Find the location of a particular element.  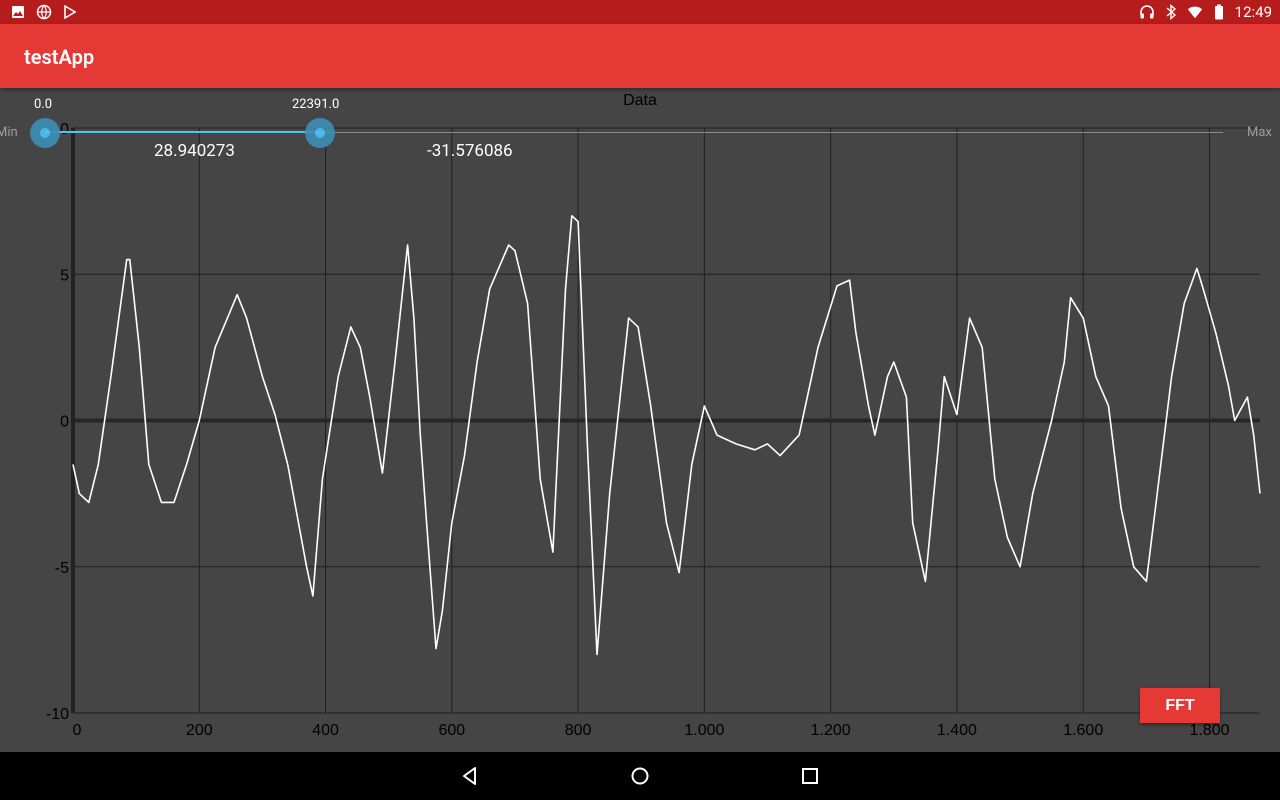

x-tick-label: 600 is located at coordinates (451, 730).